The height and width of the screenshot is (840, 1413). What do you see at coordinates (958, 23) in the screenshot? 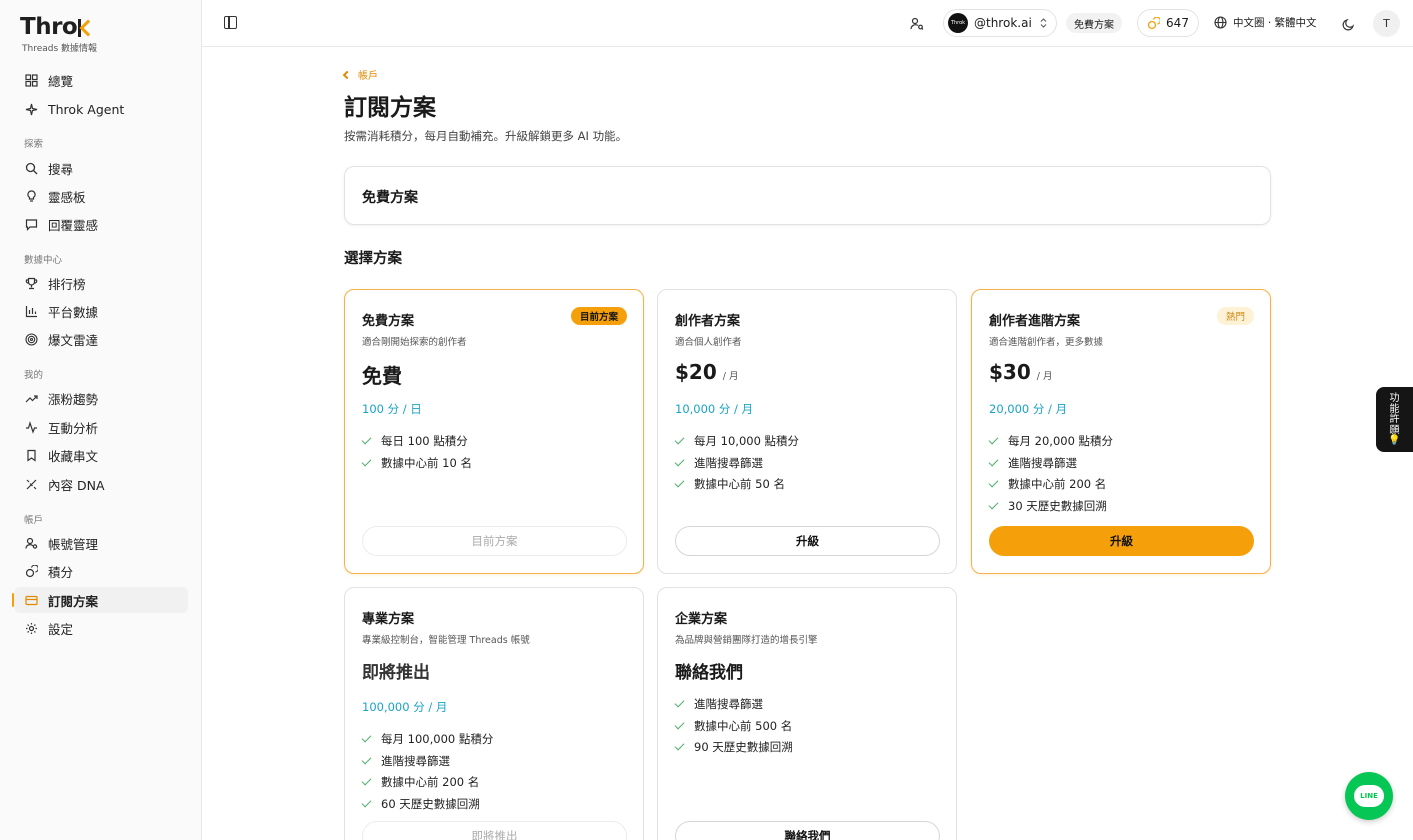
I see `account-avatar: Throk` at bounding box center [958, 23].